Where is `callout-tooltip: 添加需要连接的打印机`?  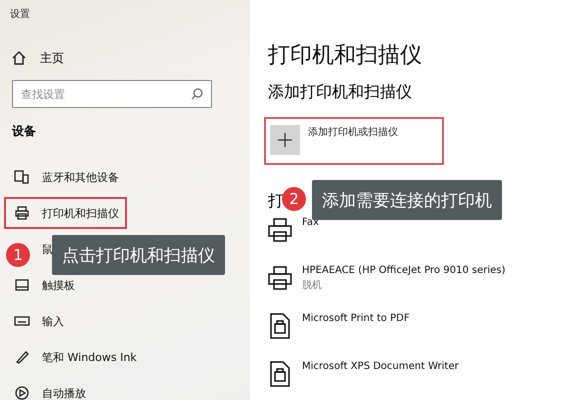 callout-tooltip: 添加需要连接的打印机 is located at coordinates (407, 200).